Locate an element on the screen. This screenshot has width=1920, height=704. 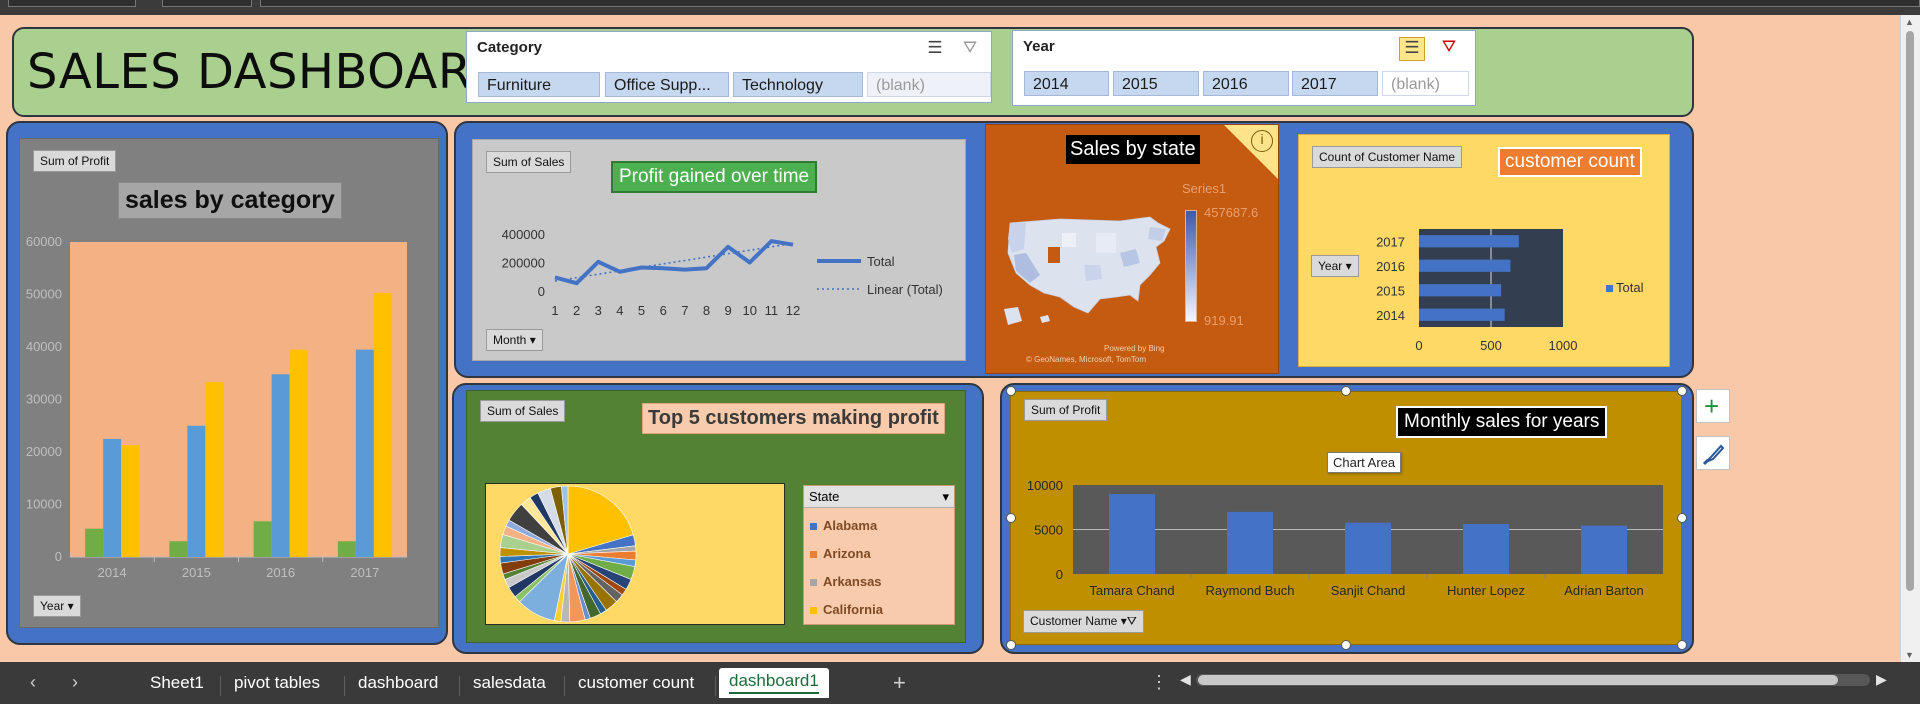
x-tick-label: 2016 is located at coordinates (280, 572).